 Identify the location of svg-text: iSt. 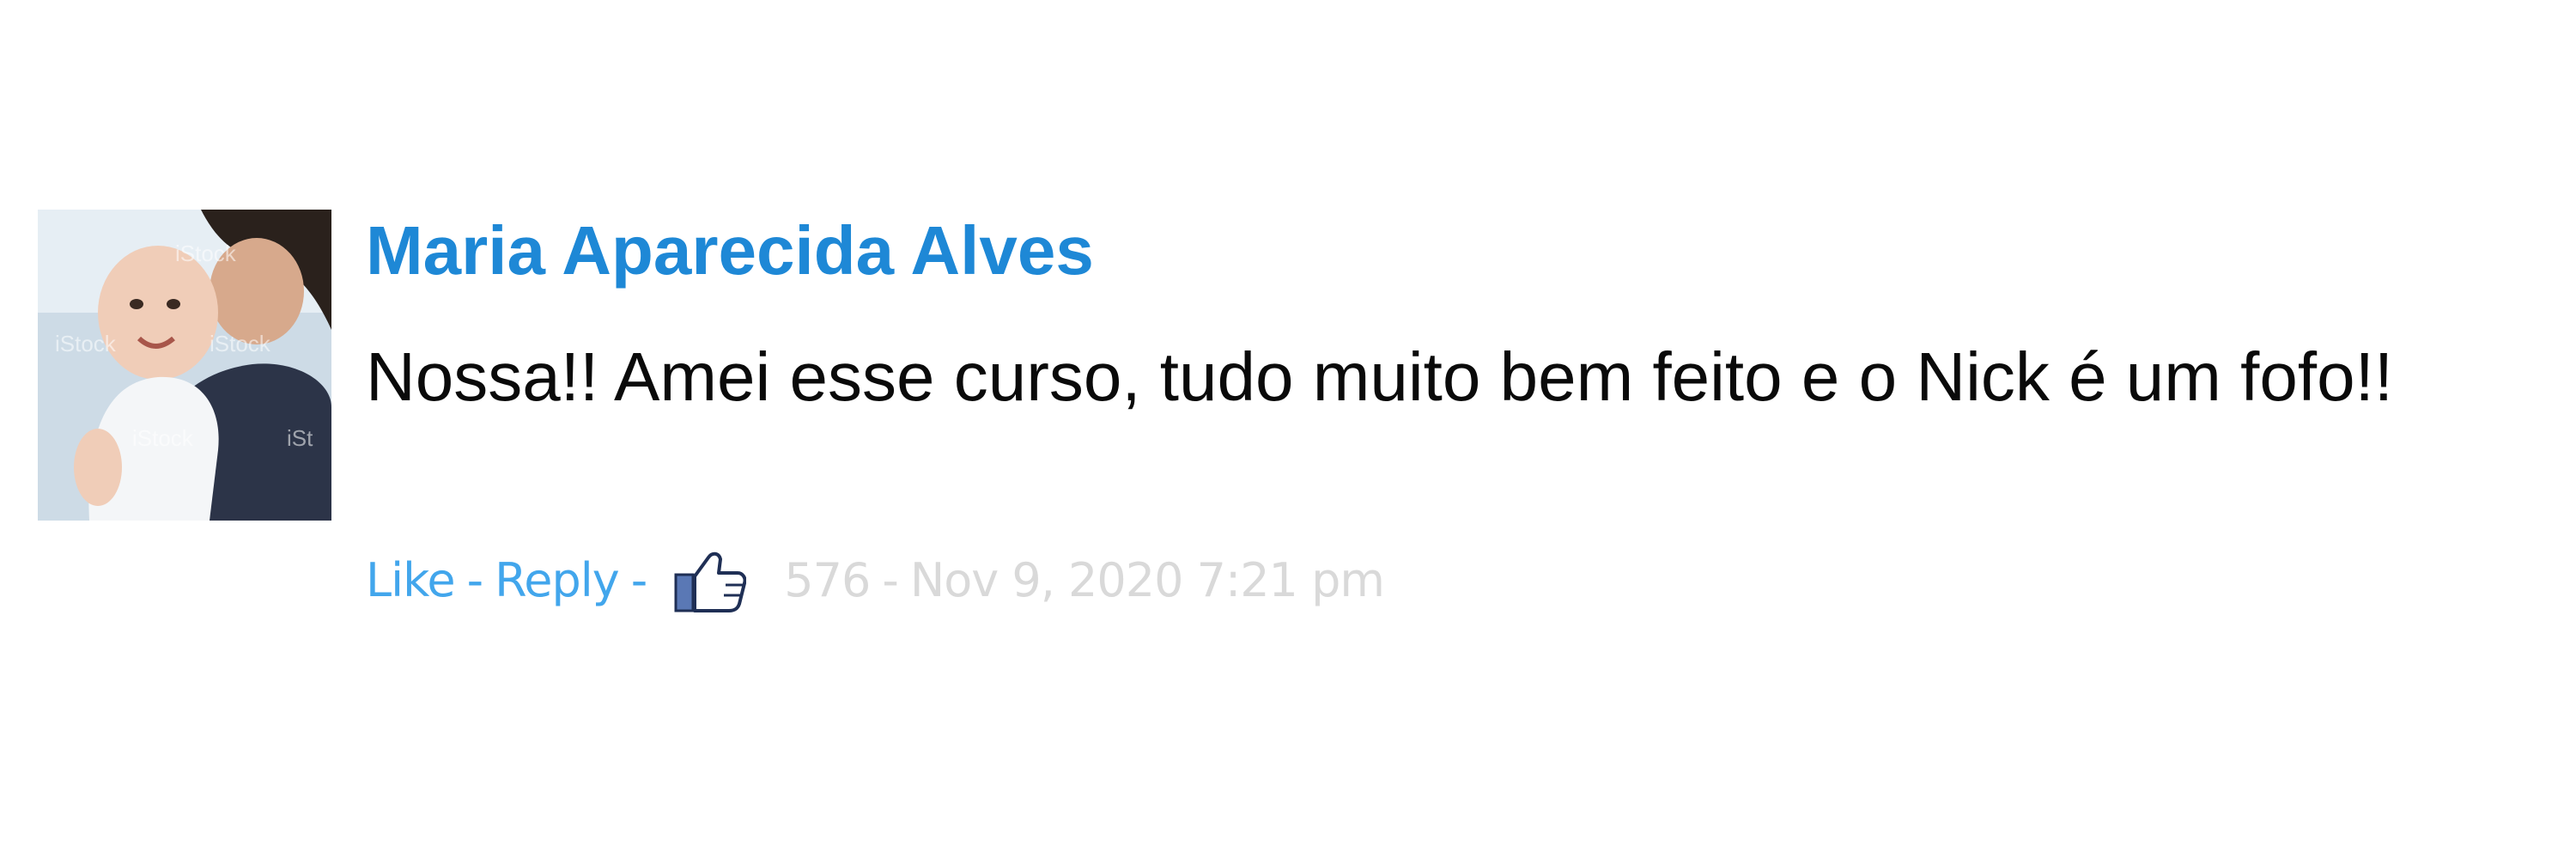
(300, 438).